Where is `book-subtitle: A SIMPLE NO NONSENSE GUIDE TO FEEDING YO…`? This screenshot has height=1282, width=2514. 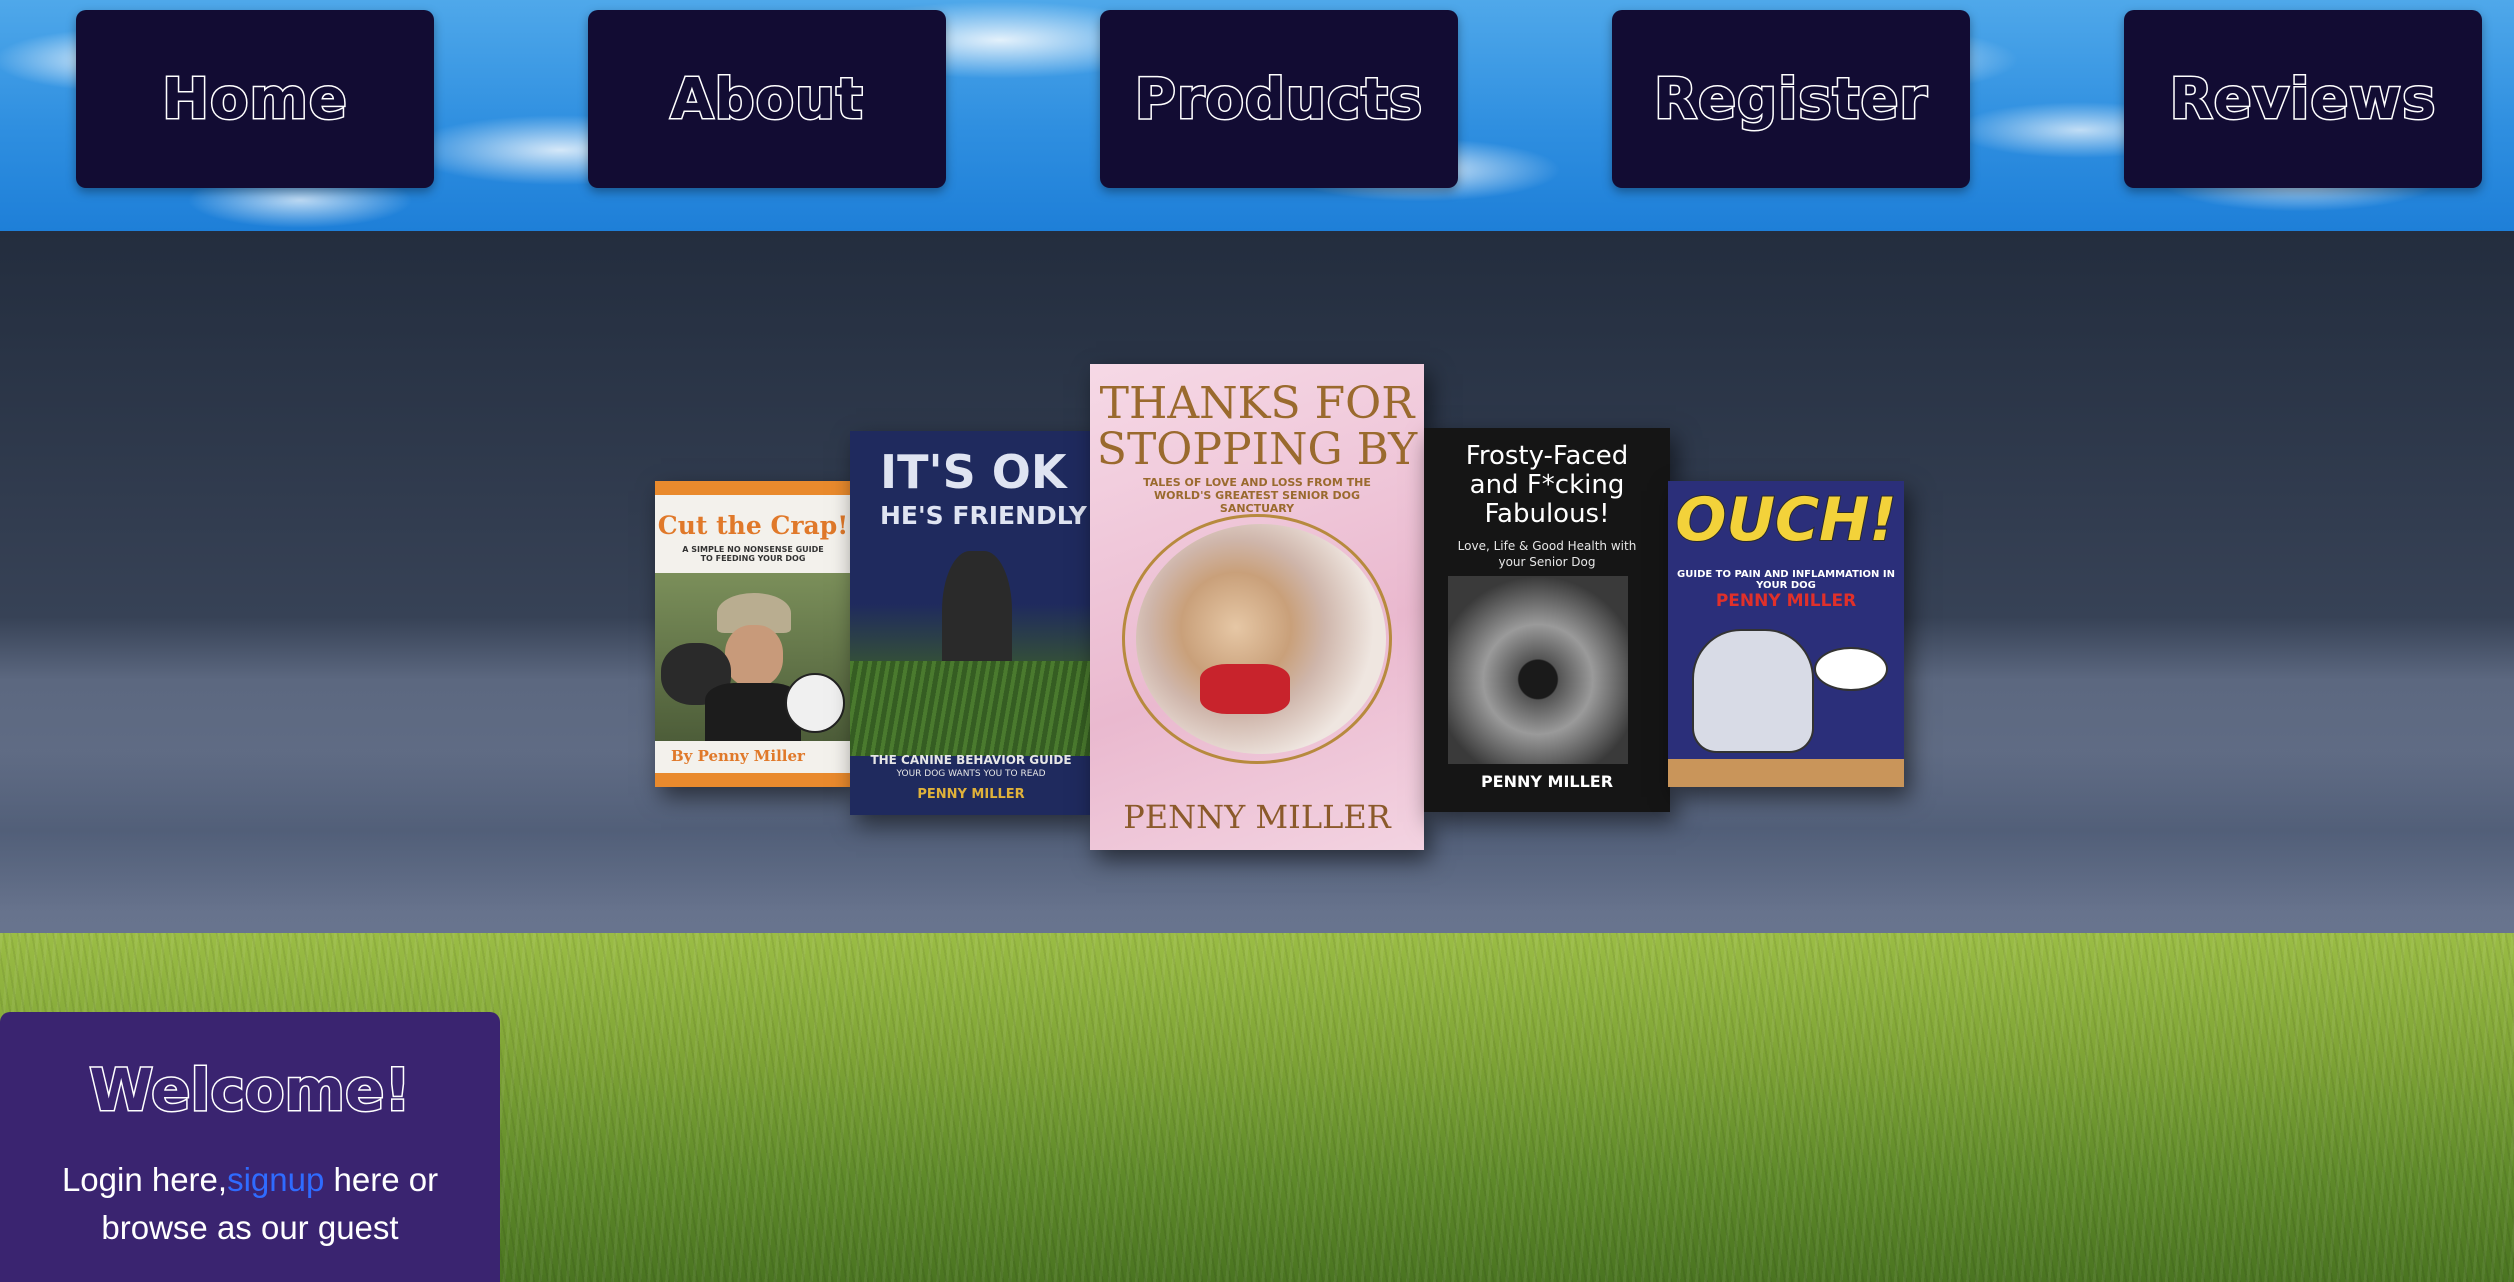 book-subtitle: A SIMPLE NO NONSENSE GUIDE TO FEEDING YO… is located at coordinates (753, 554).